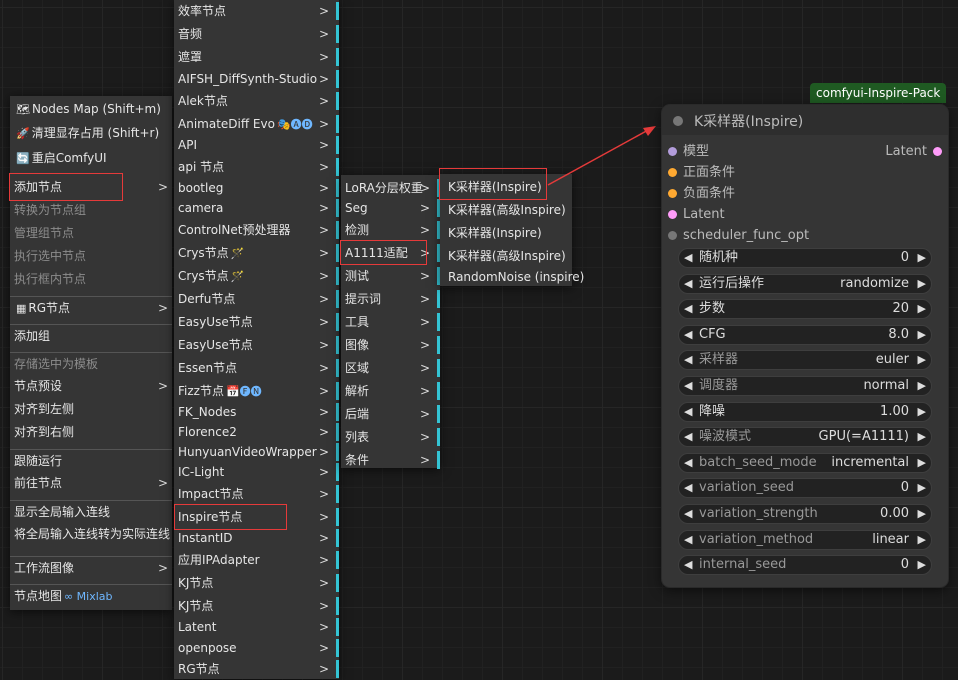 The image size is (958, 680). What do you see at coordinates (898, 334) in the screenshot?
I see `widget-value: 8.0` at bounding box center [898, 334].